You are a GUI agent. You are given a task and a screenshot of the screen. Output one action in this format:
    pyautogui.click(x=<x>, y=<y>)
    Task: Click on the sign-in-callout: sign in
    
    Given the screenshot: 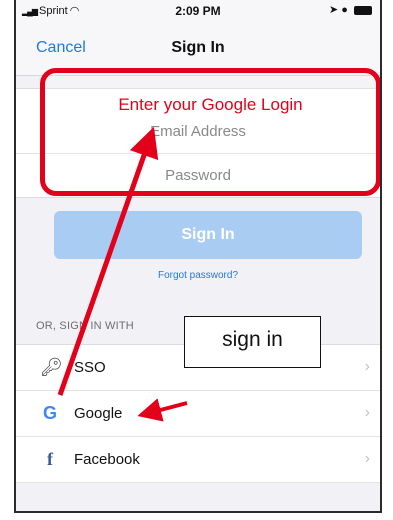 What is the action you would take?
    pyautogui.click(x=252, y=342)
    